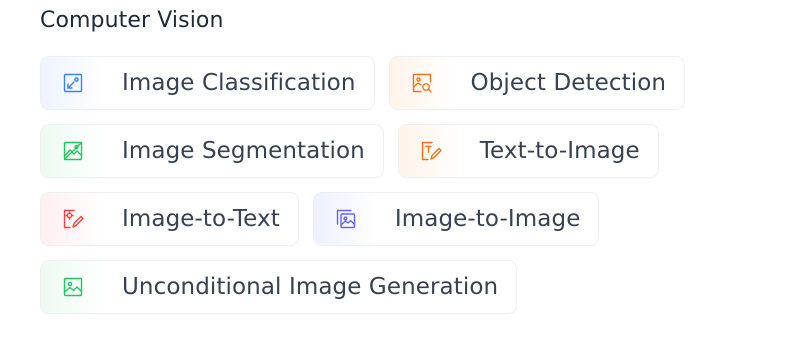 This screenshot has height=352, width=786. Describe the element at coordinates (73, 287) in the screenshot. I see `unconditional-image-generation-icon` at that location.